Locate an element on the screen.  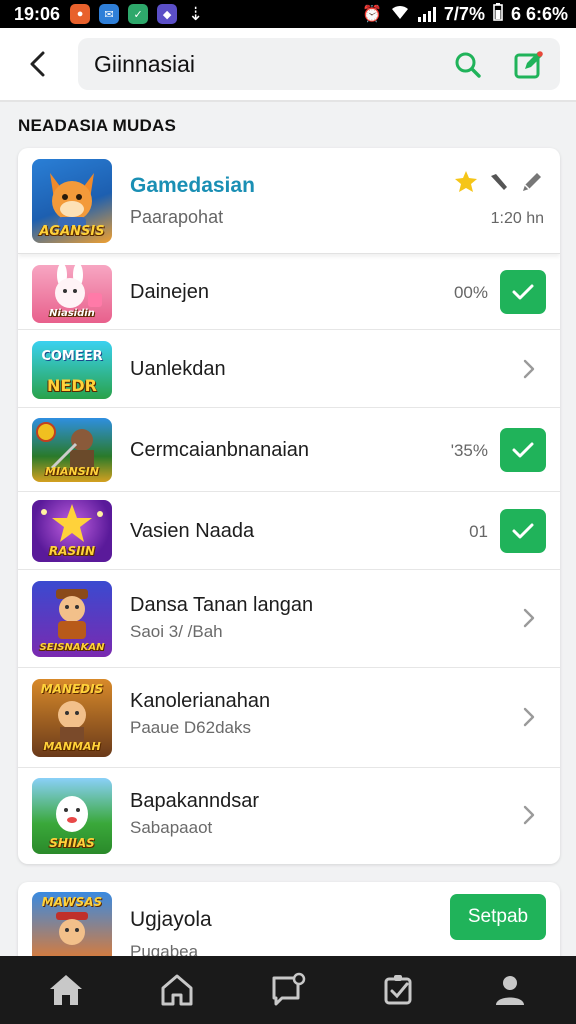
nav-home is located at coordinates (66, 990).